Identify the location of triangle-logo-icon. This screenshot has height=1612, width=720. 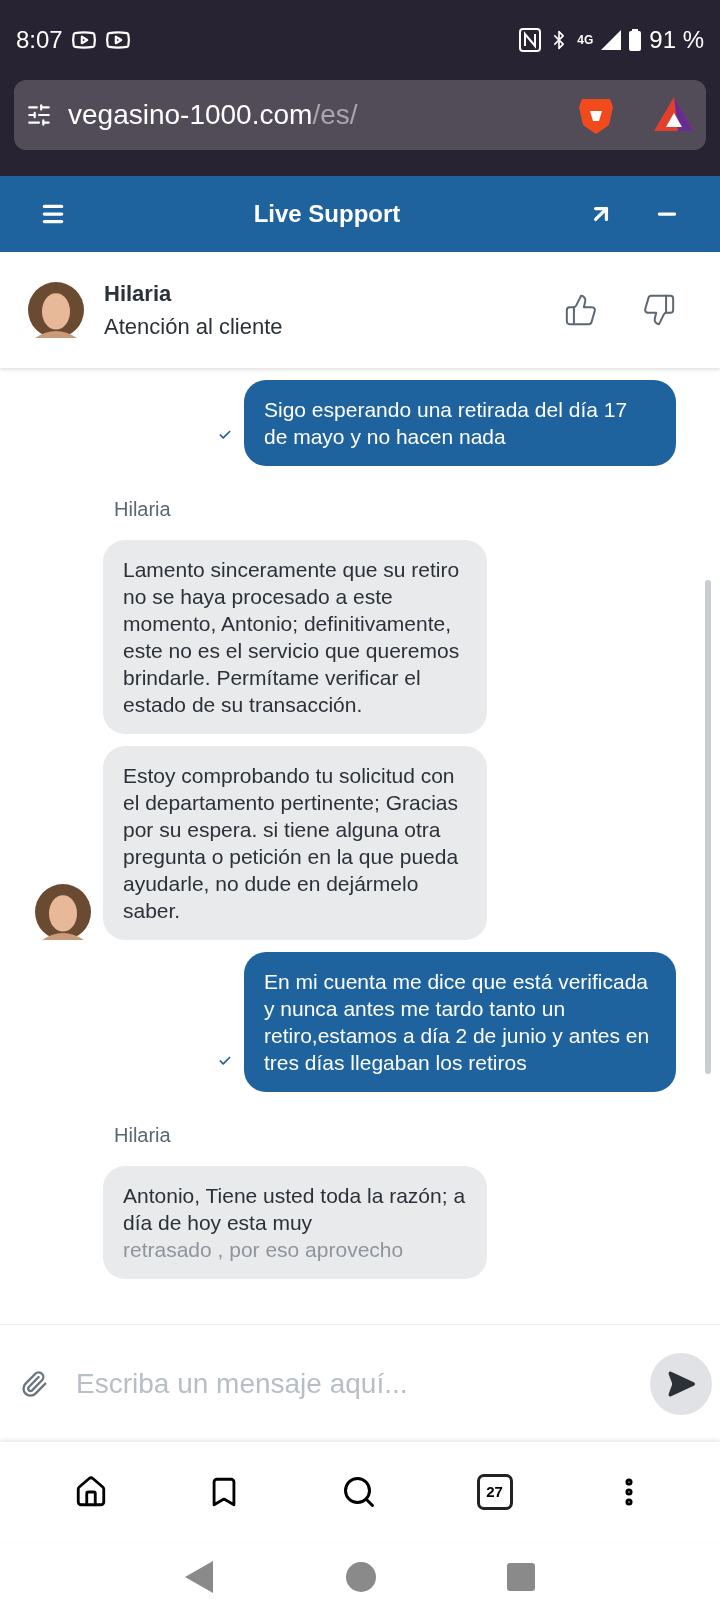
(674, 115).